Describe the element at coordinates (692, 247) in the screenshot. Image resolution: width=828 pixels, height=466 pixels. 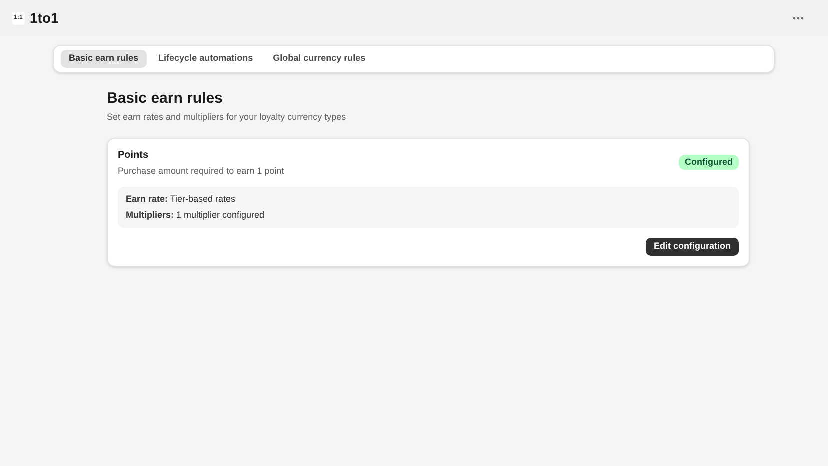
I see `edit-configuration-button: Edit configuration` at that location.